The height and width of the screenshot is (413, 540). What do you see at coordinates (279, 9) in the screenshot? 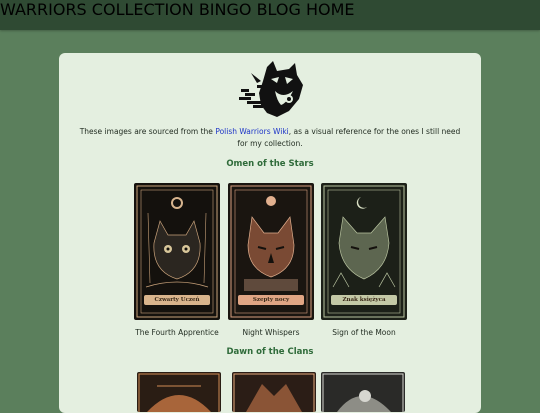
I see `nav-blog: BLOG` at bounding box center [279, 9].